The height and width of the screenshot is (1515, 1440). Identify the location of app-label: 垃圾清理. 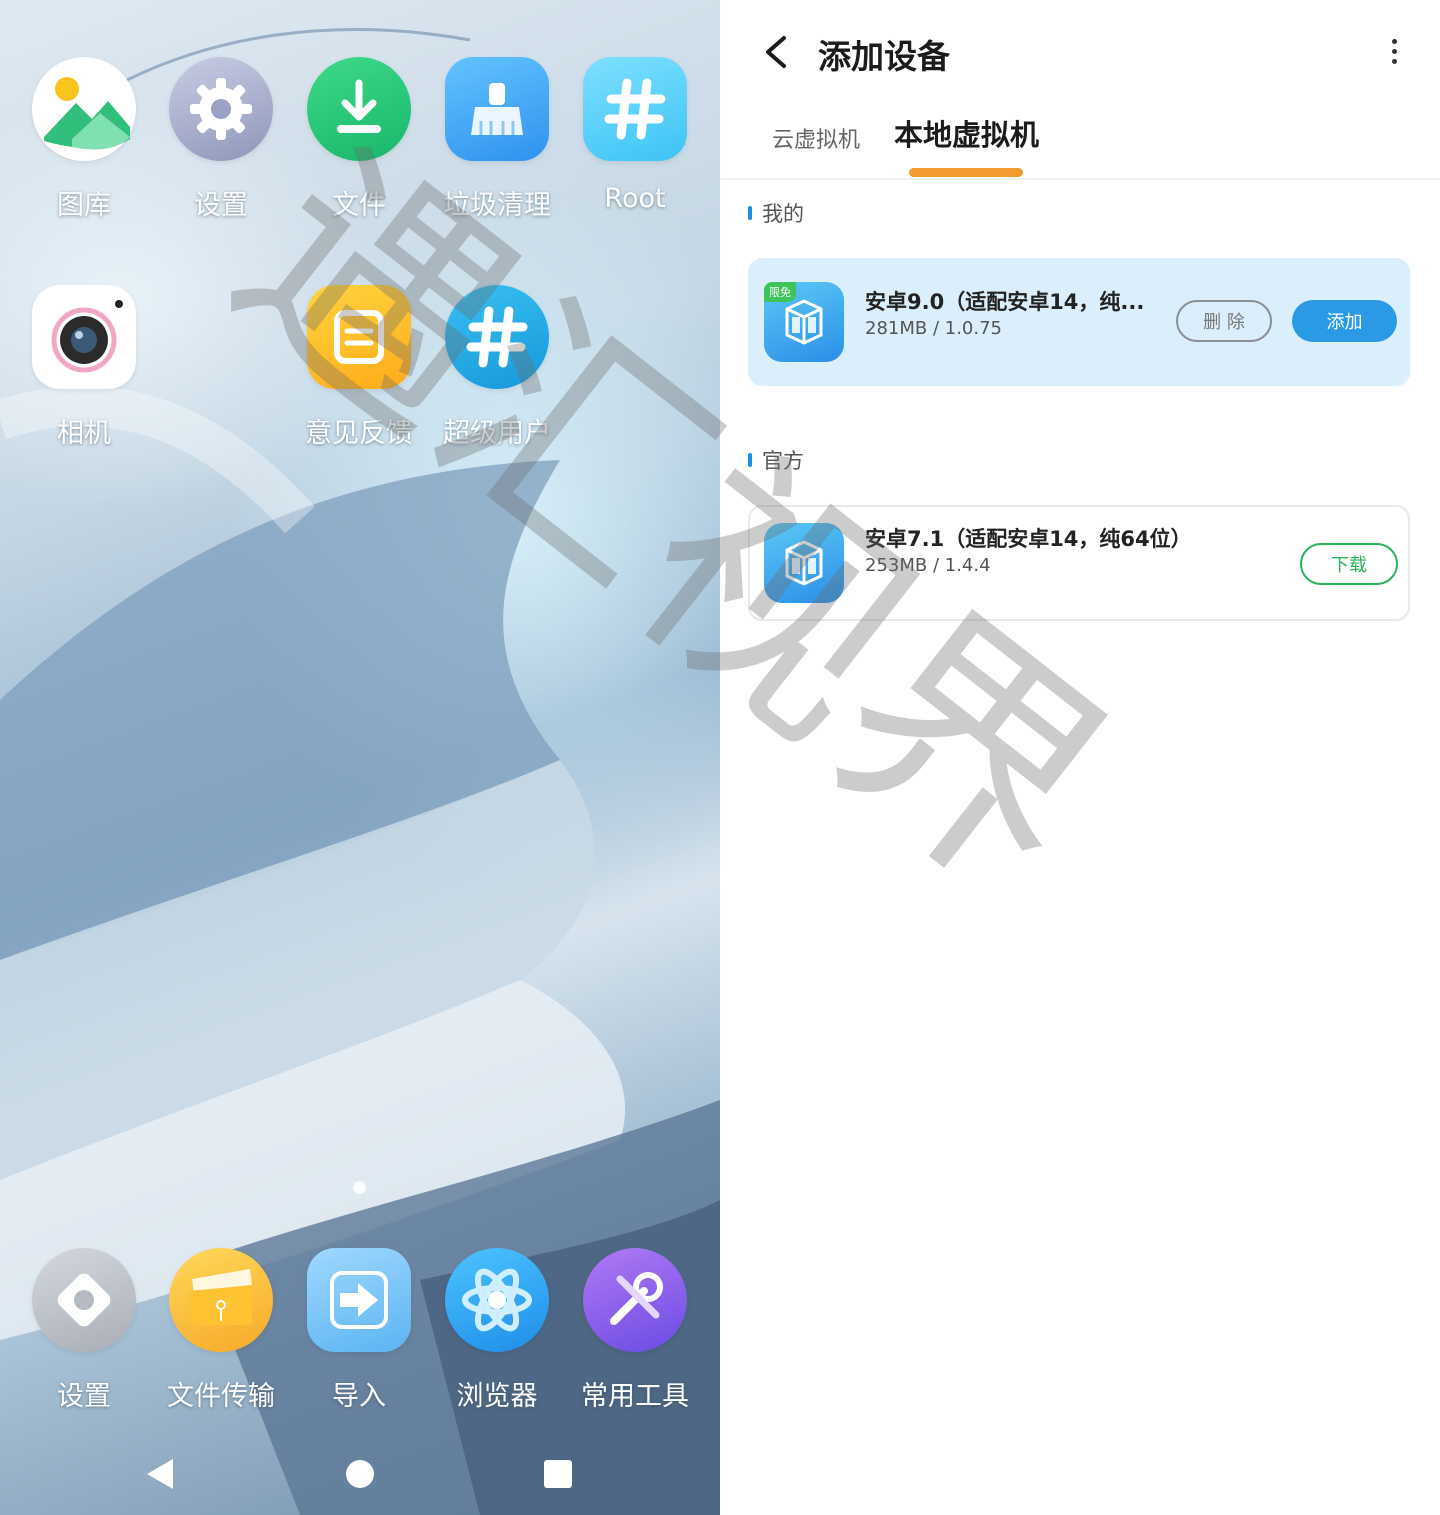
(497, 205).